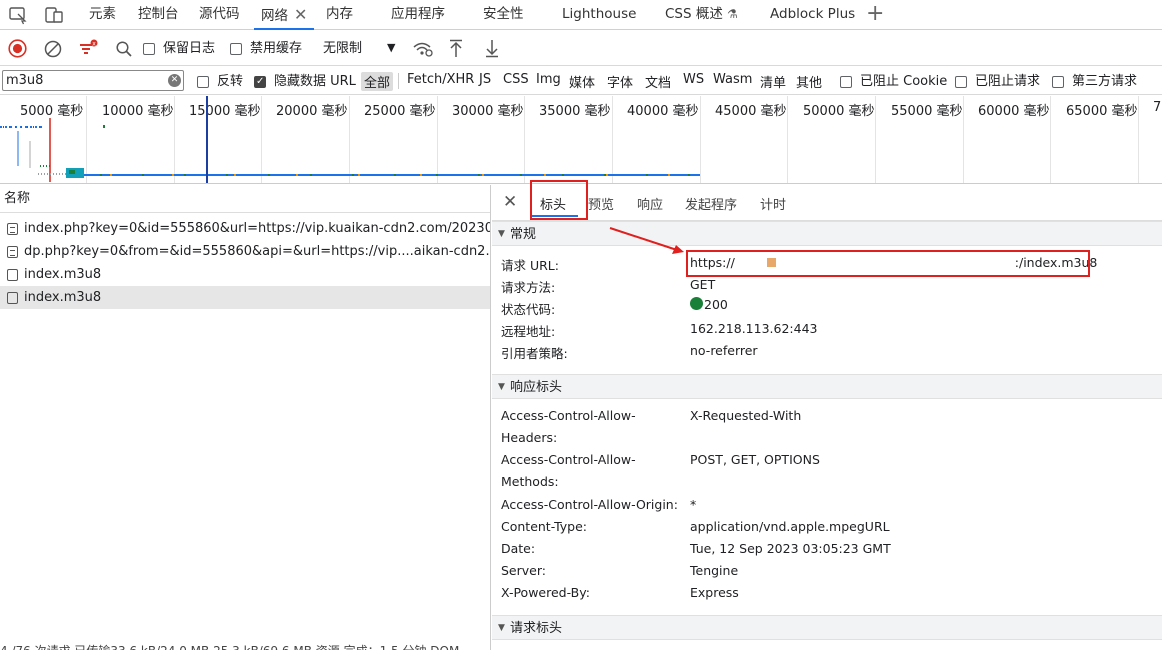 This screenshot has width=1162, height=650. What do you see at coordinates (456, 50) in the screenshot?
I see `import-har-icon` at bounding box center [456, 50].